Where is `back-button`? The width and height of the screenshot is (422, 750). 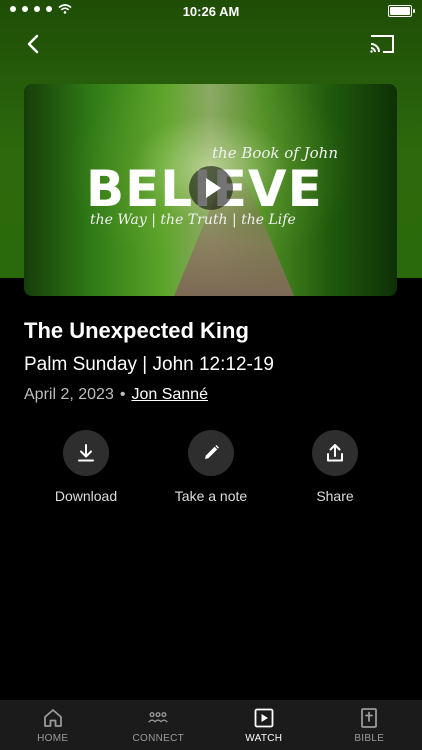 back-button is located at coordinates (34, 44).